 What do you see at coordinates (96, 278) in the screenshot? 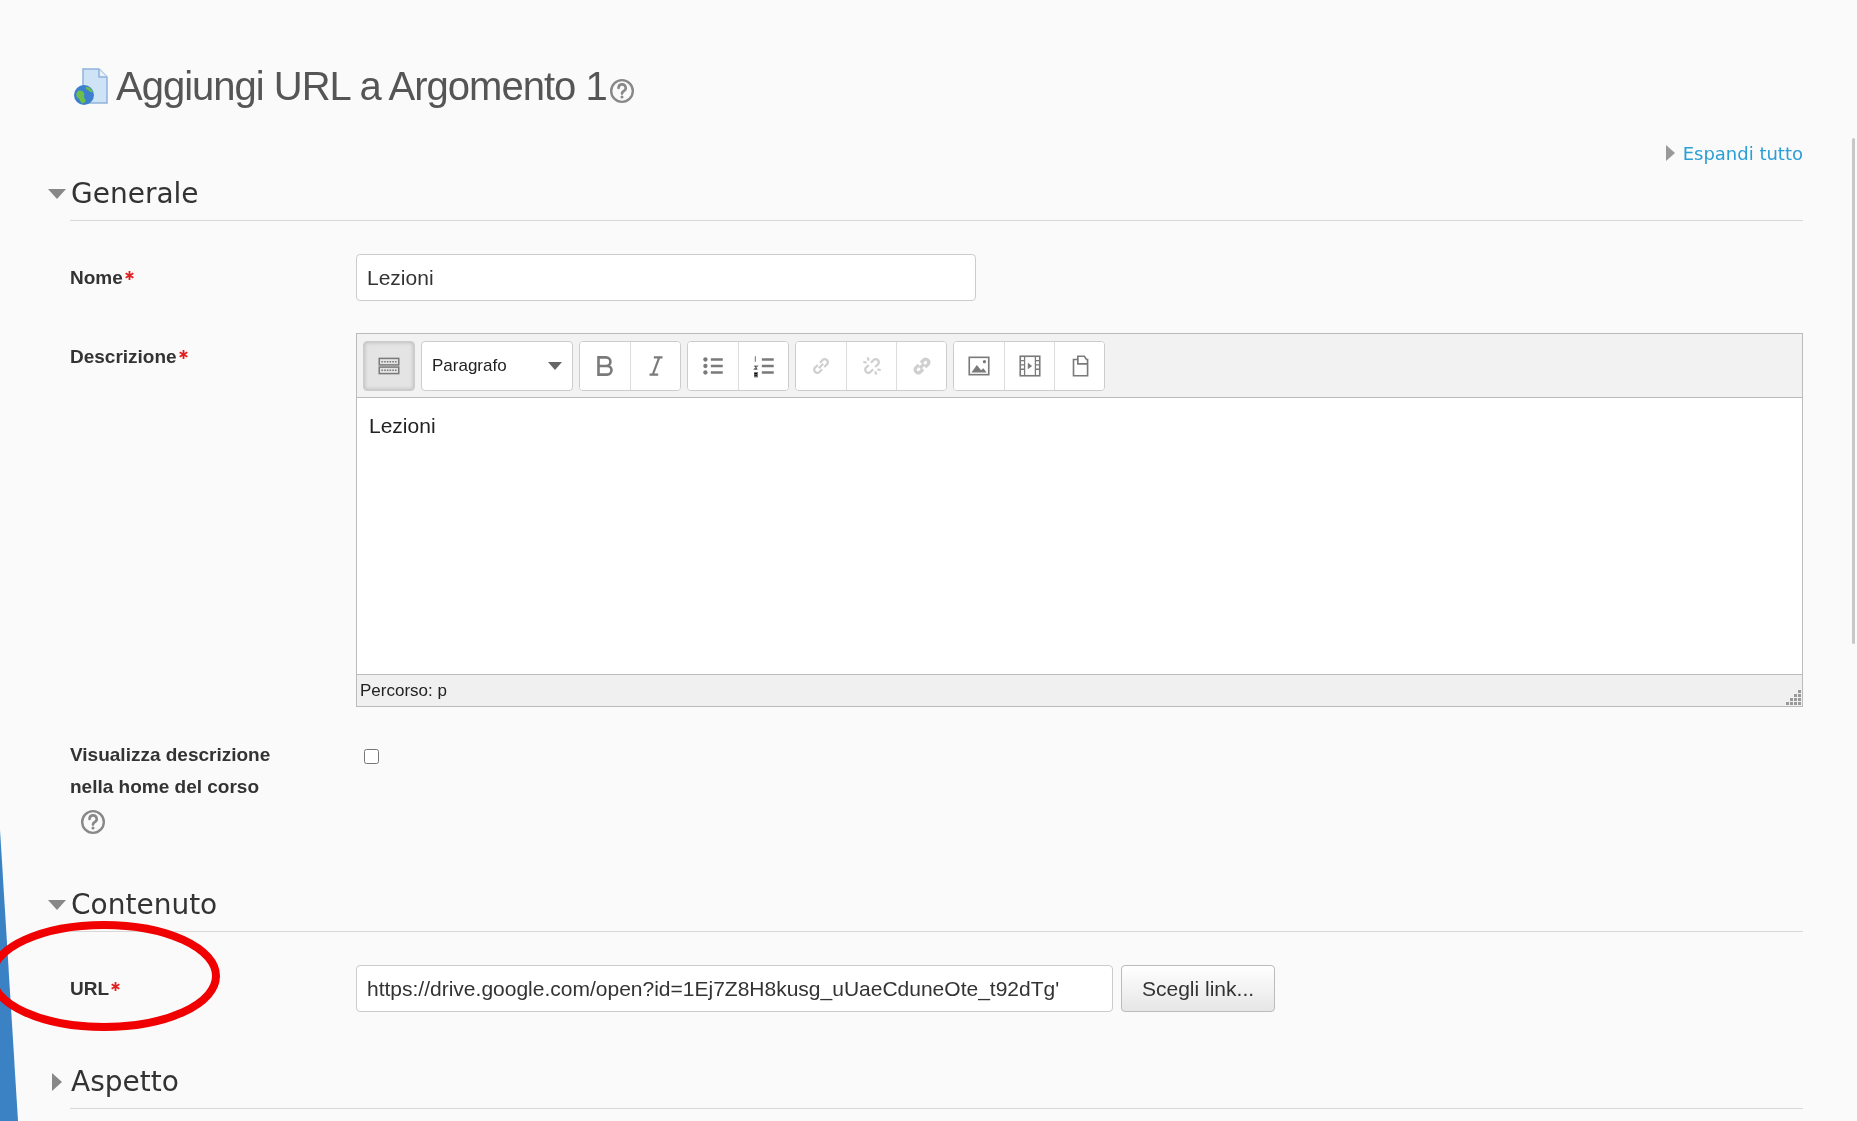
I see `field-label: Nome` at bounding box center [96, 278].